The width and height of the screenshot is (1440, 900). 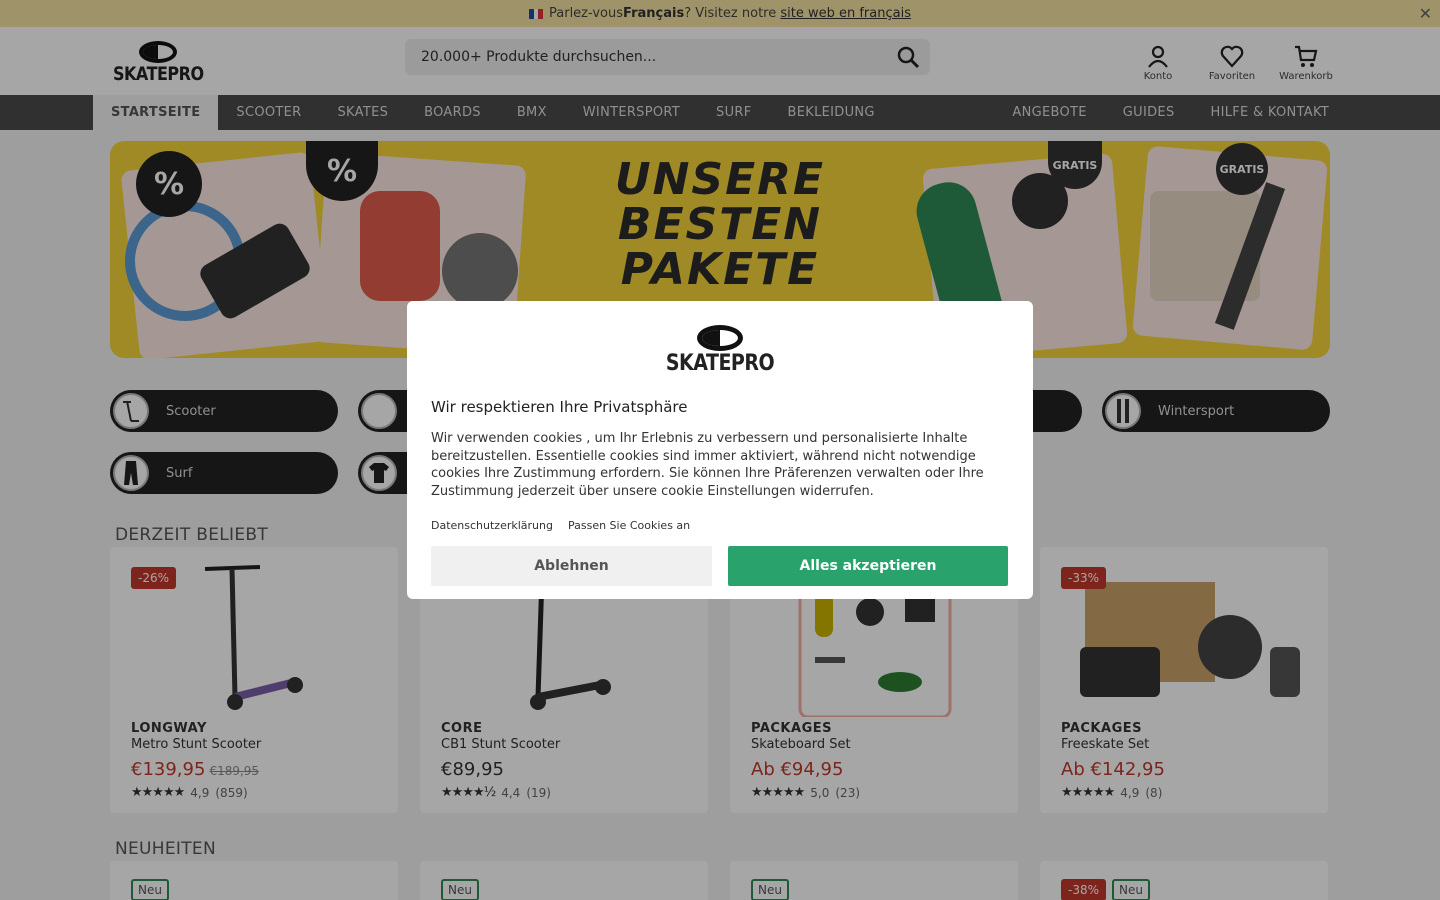 I want to click on modal-logo-text: SKATEPRO, so click(x=720, y=363).